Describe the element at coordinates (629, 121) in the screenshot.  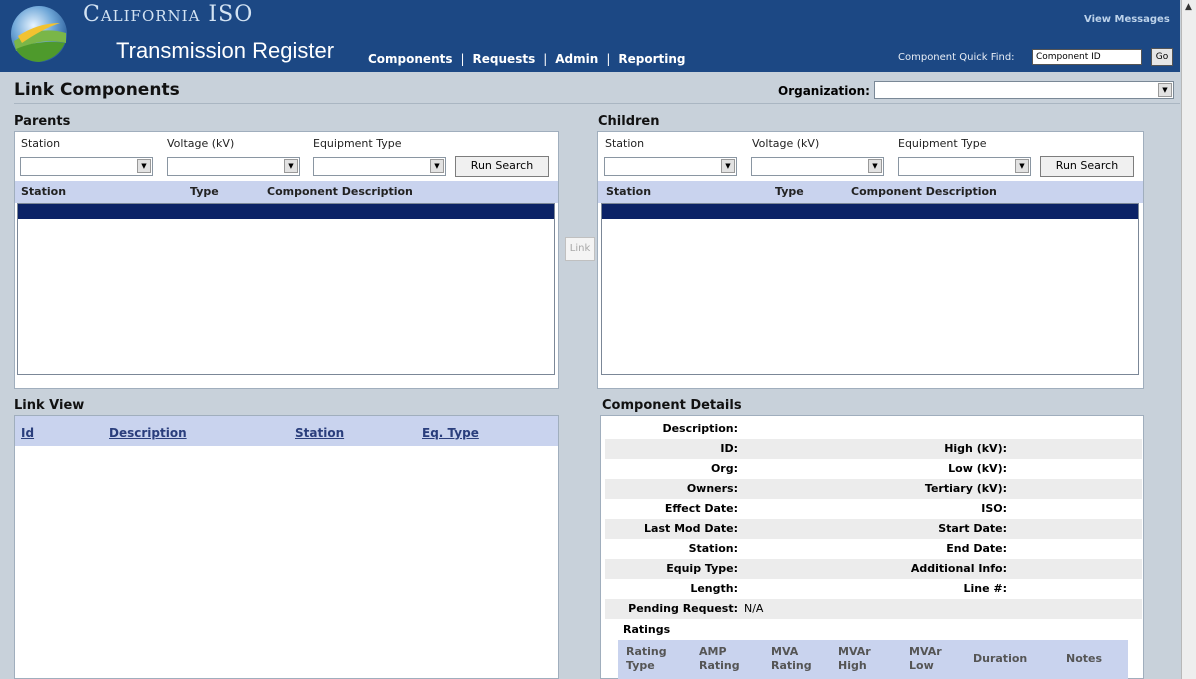
I see `children-title: Children` at that location.